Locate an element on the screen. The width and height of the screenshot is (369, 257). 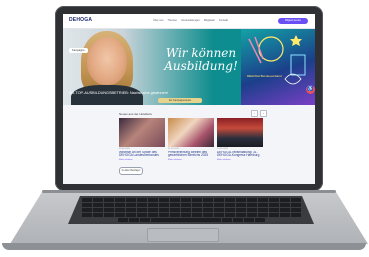
laptop-base-front is located at coordinates (184, 246).